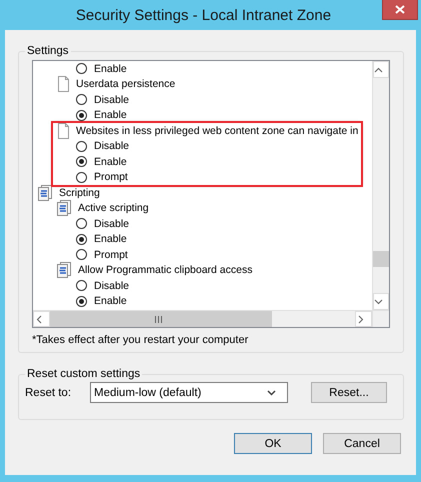 This screenshot has height=482, width=421. What do you see at coordinates (48, 51) in the screenshot?
I see `group-label: Settings` at bounding box center [48, 51].